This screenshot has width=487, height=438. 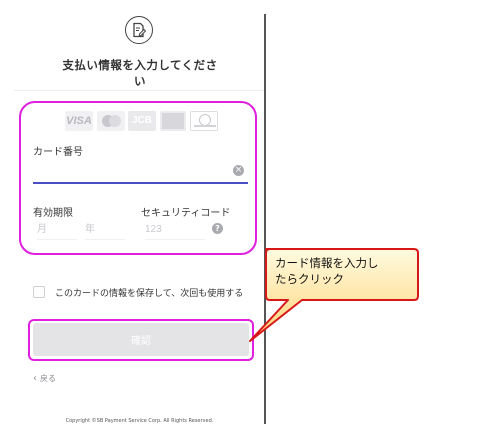 What do you see at coordinates (334, 295) in the screenshot?
I see `callout-bubble` at bounding box center [334, 295].